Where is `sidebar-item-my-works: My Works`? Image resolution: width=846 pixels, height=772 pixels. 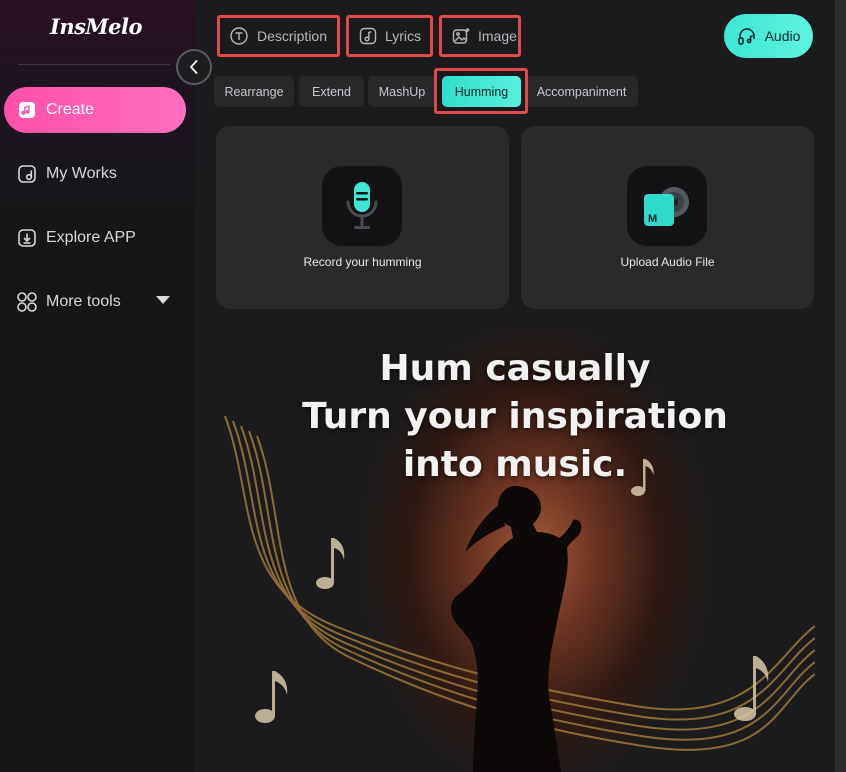
sidebar-item-my-works: My Works is located at coordinates (95, 174).